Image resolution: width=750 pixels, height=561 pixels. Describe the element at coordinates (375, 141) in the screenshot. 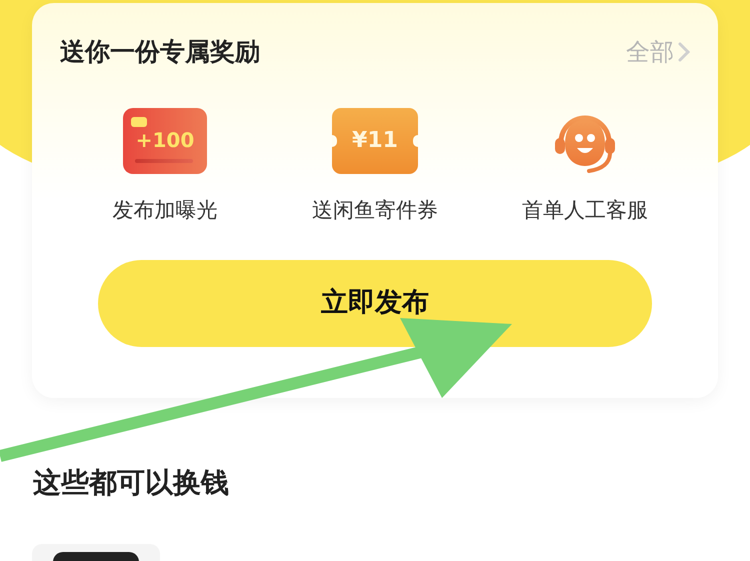

I see `coupon-amount: ¥11` at that location.